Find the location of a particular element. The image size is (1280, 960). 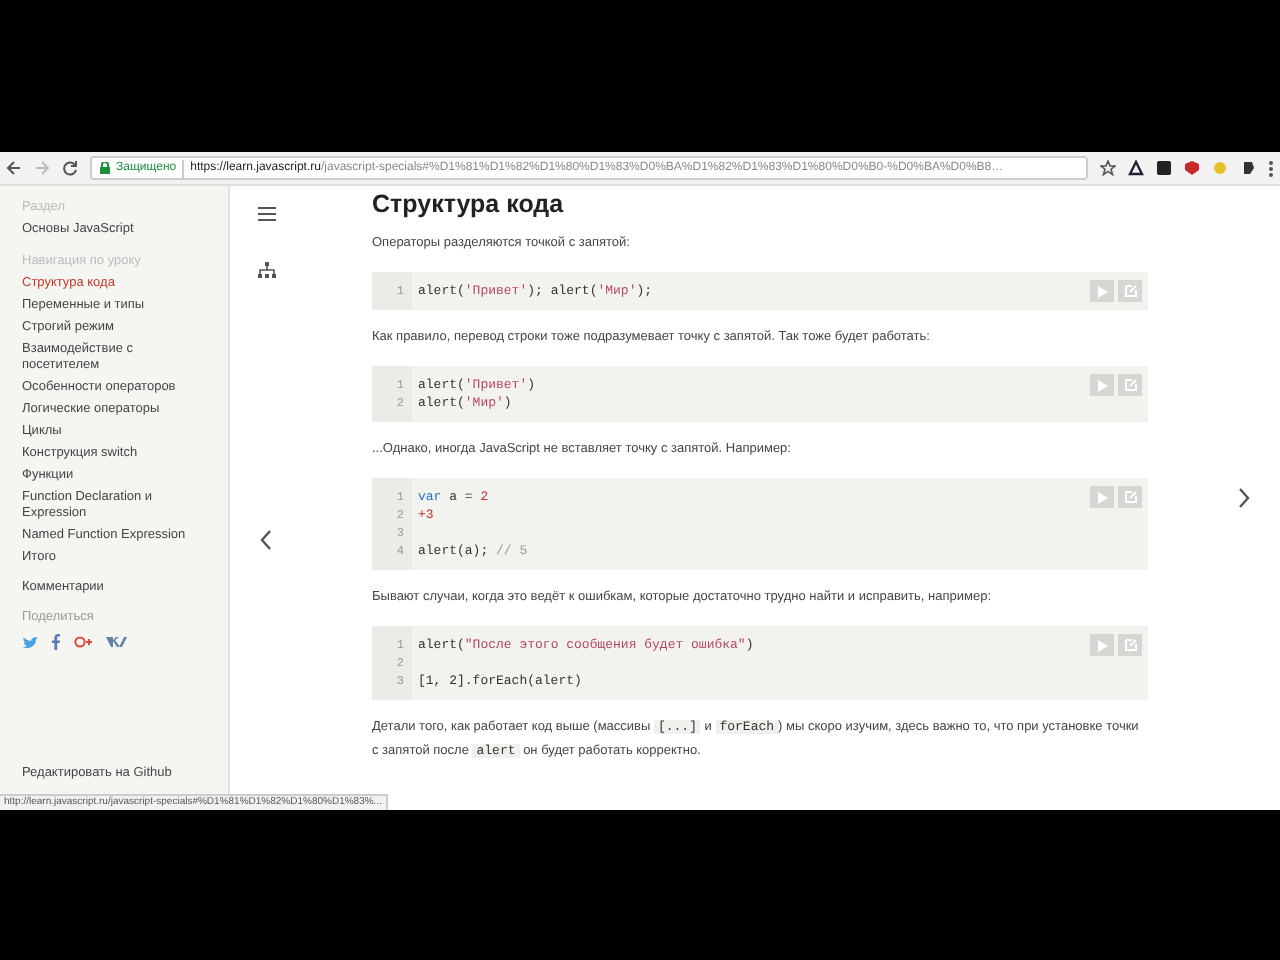

vk-icon is located at coordinates (117, 642).